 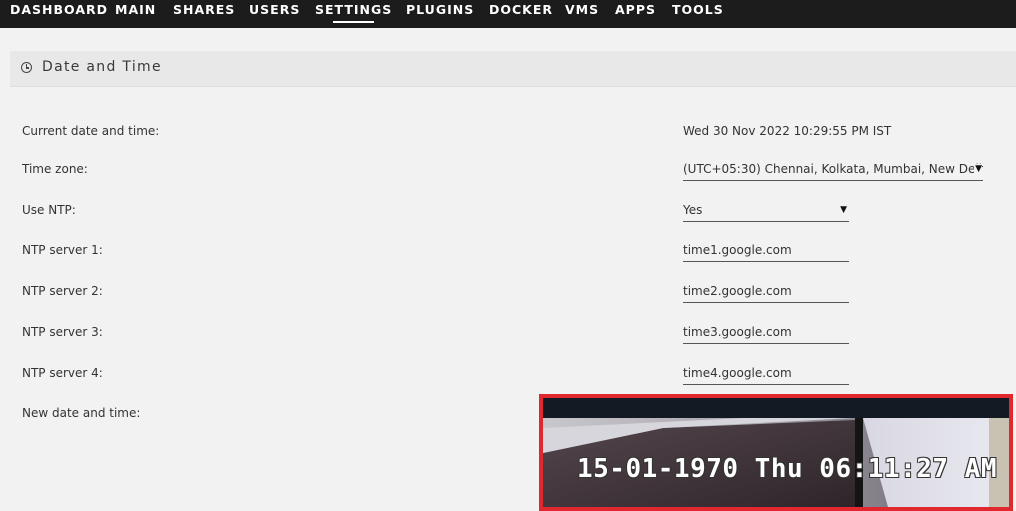 What do you see at coordinates (49, 210) in the screenshot?
I see `ntp-label: Use NTP:` at bounding box center [49, 210].